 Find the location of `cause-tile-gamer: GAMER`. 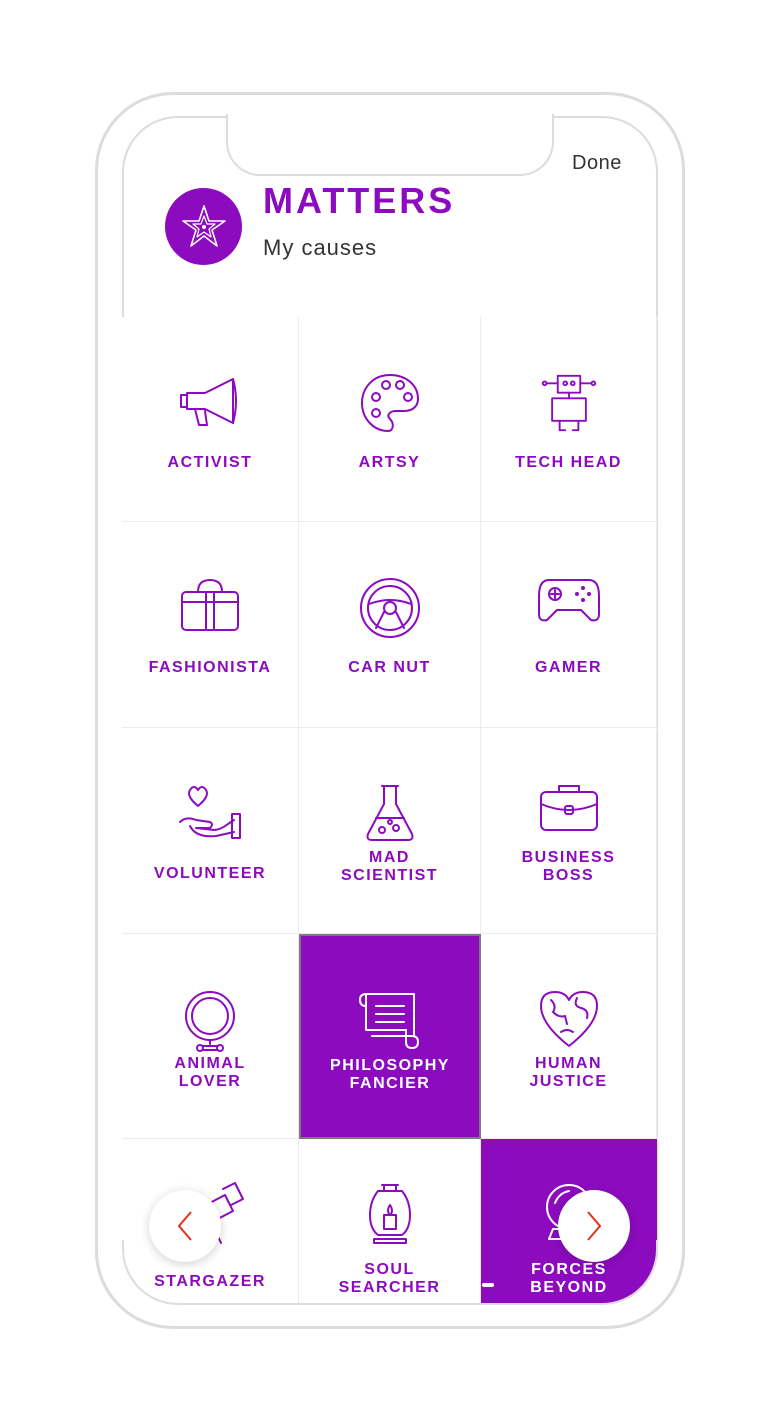

cause-tile-gamer: GAMER is located at coordinates (569, 625).